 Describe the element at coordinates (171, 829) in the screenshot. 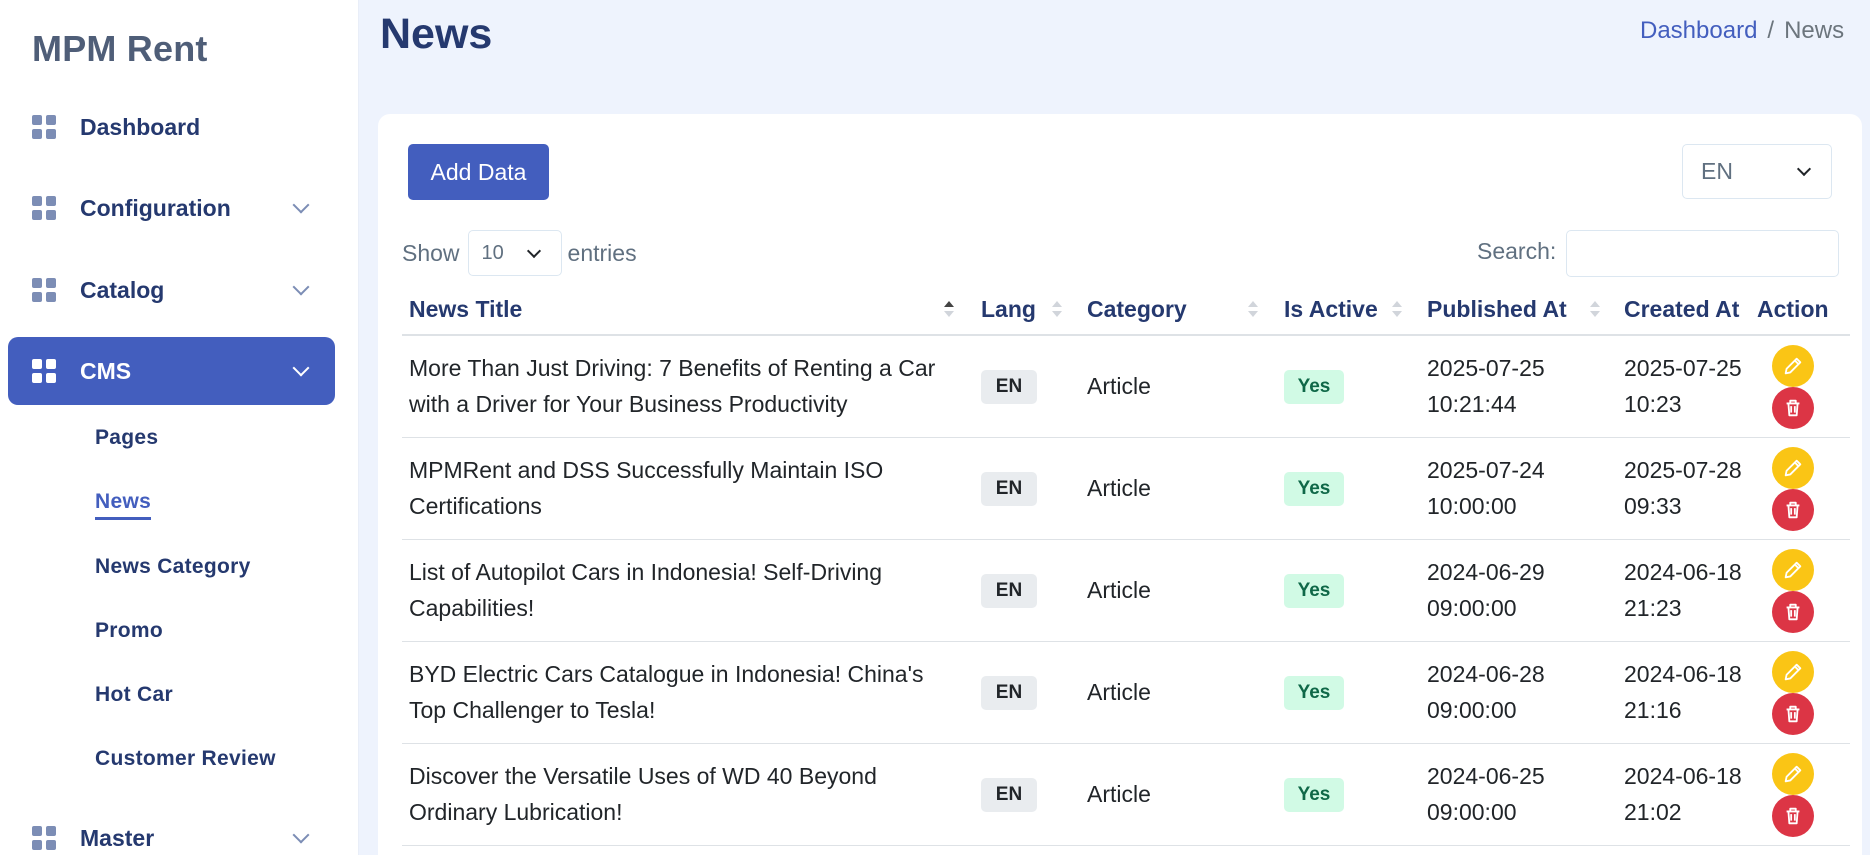

I see `sidebar-item-master: Master` at that location.